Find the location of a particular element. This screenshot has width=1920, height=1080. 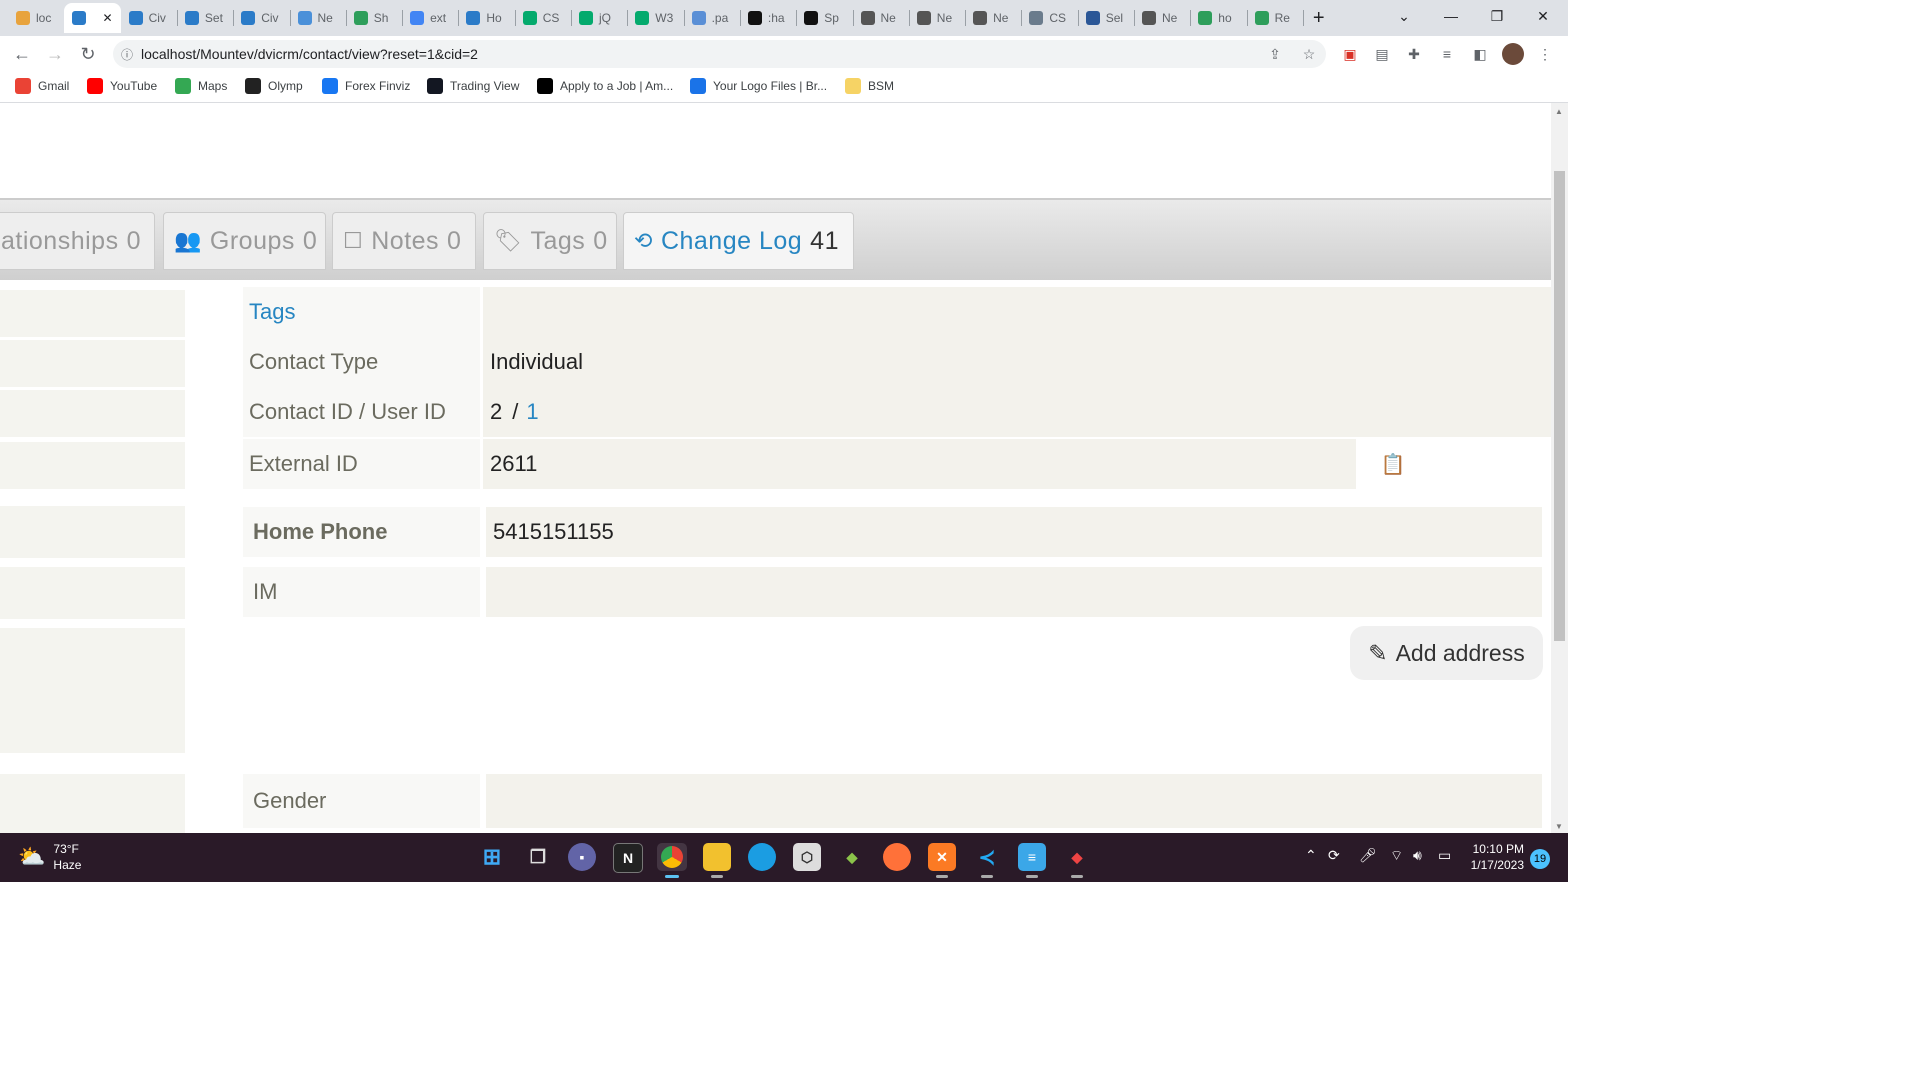

start-button: ⊞ is located at coordinates (492, 857).